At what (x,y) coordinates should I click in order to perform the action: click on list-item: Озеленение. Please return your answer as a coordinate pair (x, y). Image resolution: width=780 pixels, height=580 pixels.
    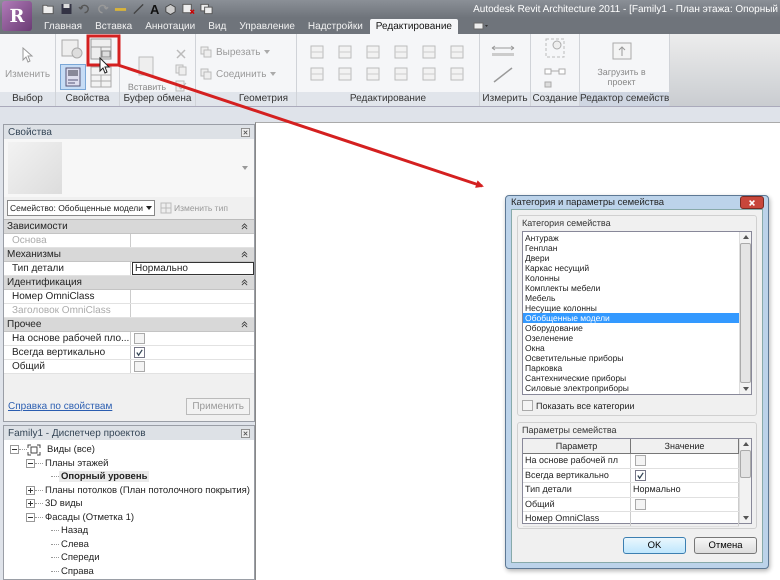
    Looking at the image, I should click on (631, 338).